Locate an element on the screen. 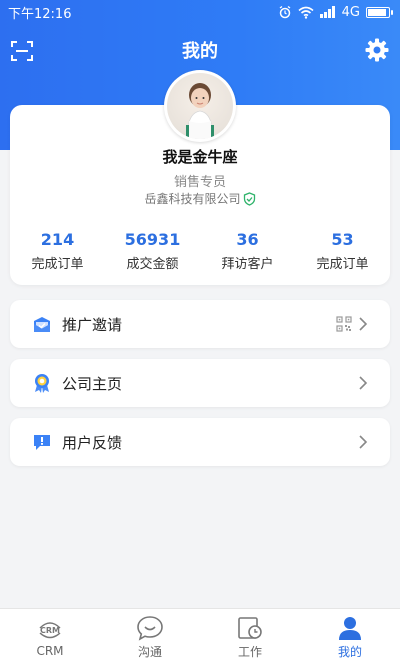 The height and width of the screenshot is (666, 400). verified-shield-icon is located at coordinates (249, 198).